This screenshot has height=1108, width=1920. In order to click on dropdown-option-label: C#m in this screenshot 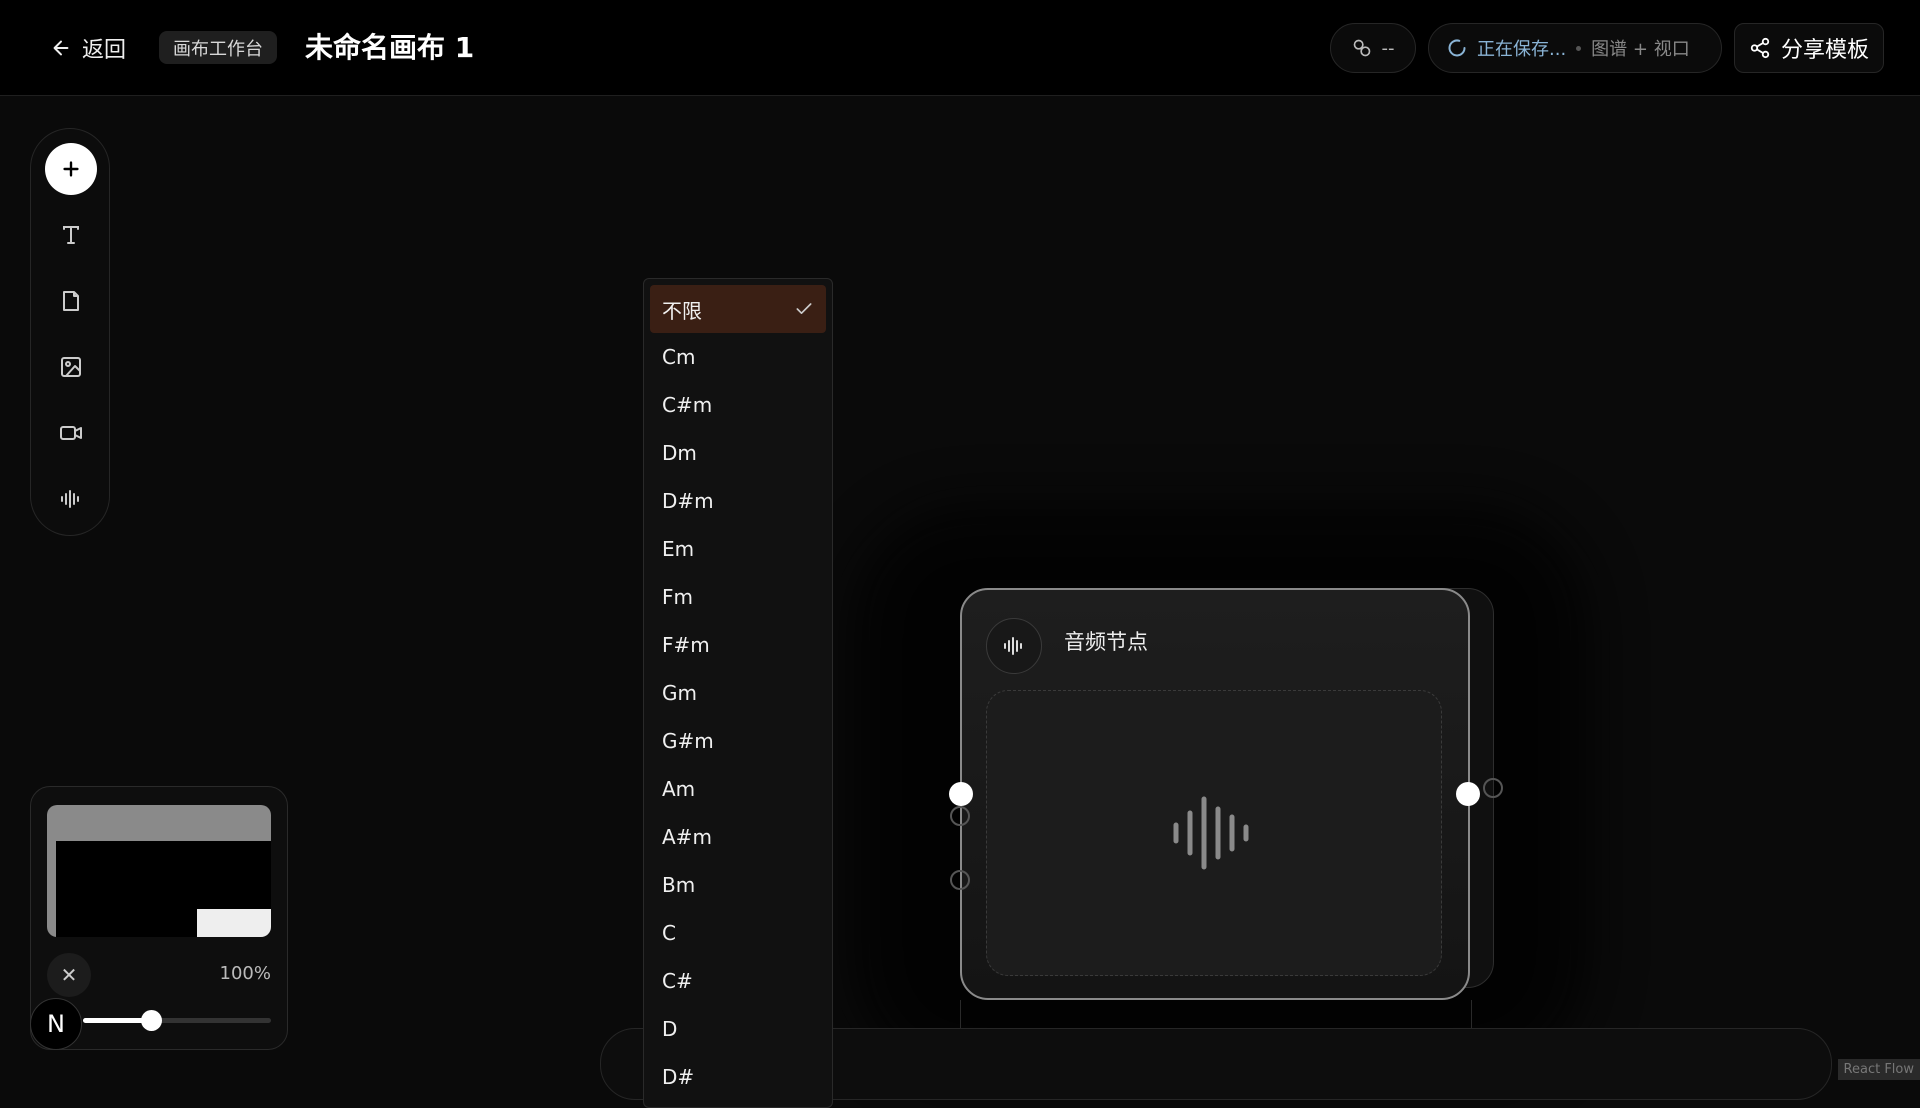, I will do `click(687, 405)`.